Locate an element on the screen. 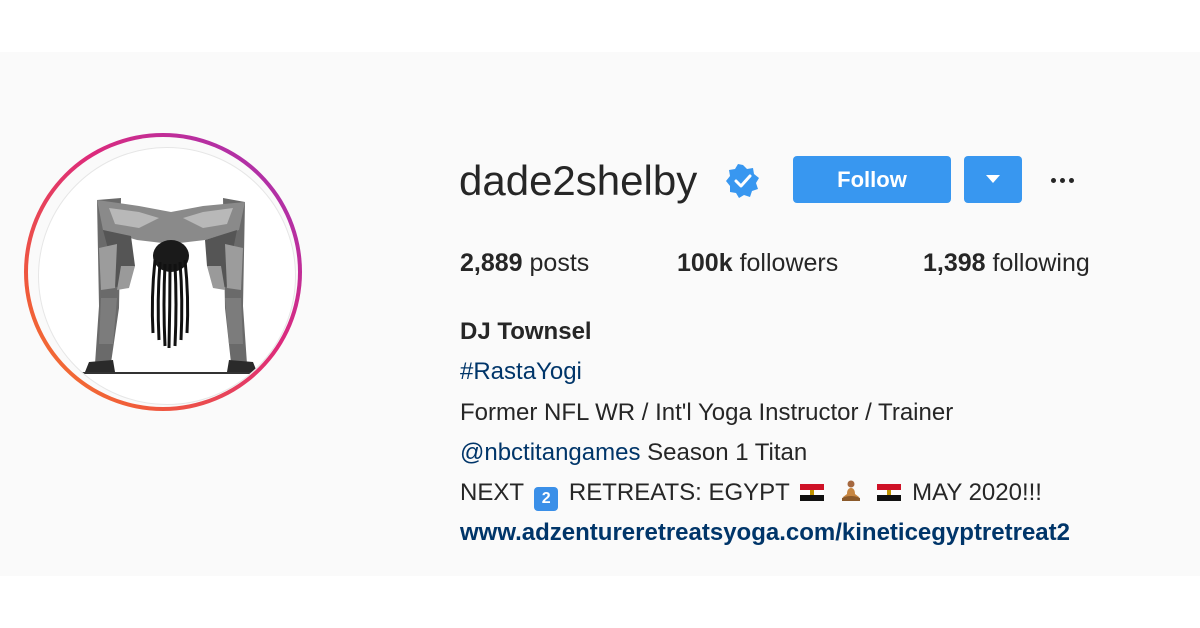  followers-number: 100k is located at coordinates (705, 263).